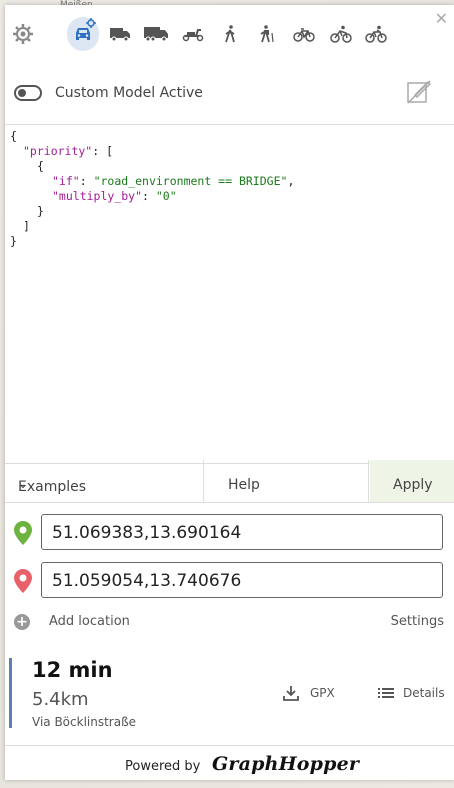 The width and height of the screenshot is (454, 788). What do you see at coordinates (322, 693) in the screenshot?
I see `gpx-label: GPX` at bounding box center [322, 693].